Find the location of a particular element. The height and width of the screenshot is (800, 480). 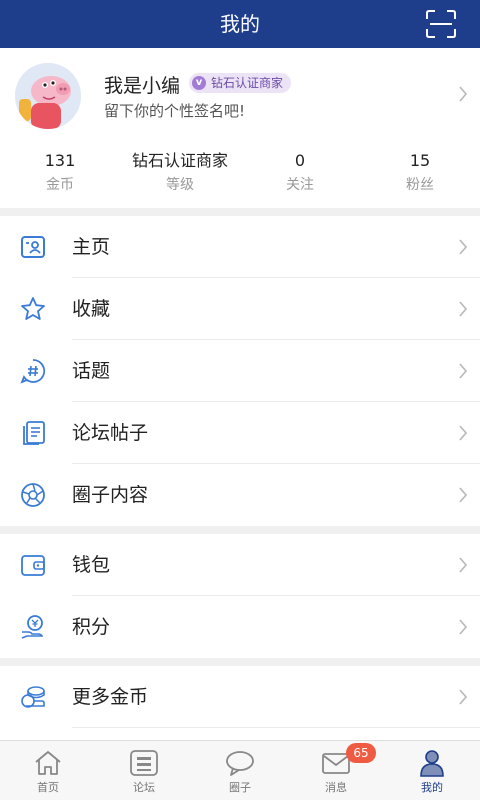

row-divider is located at coordinates (276, 727).